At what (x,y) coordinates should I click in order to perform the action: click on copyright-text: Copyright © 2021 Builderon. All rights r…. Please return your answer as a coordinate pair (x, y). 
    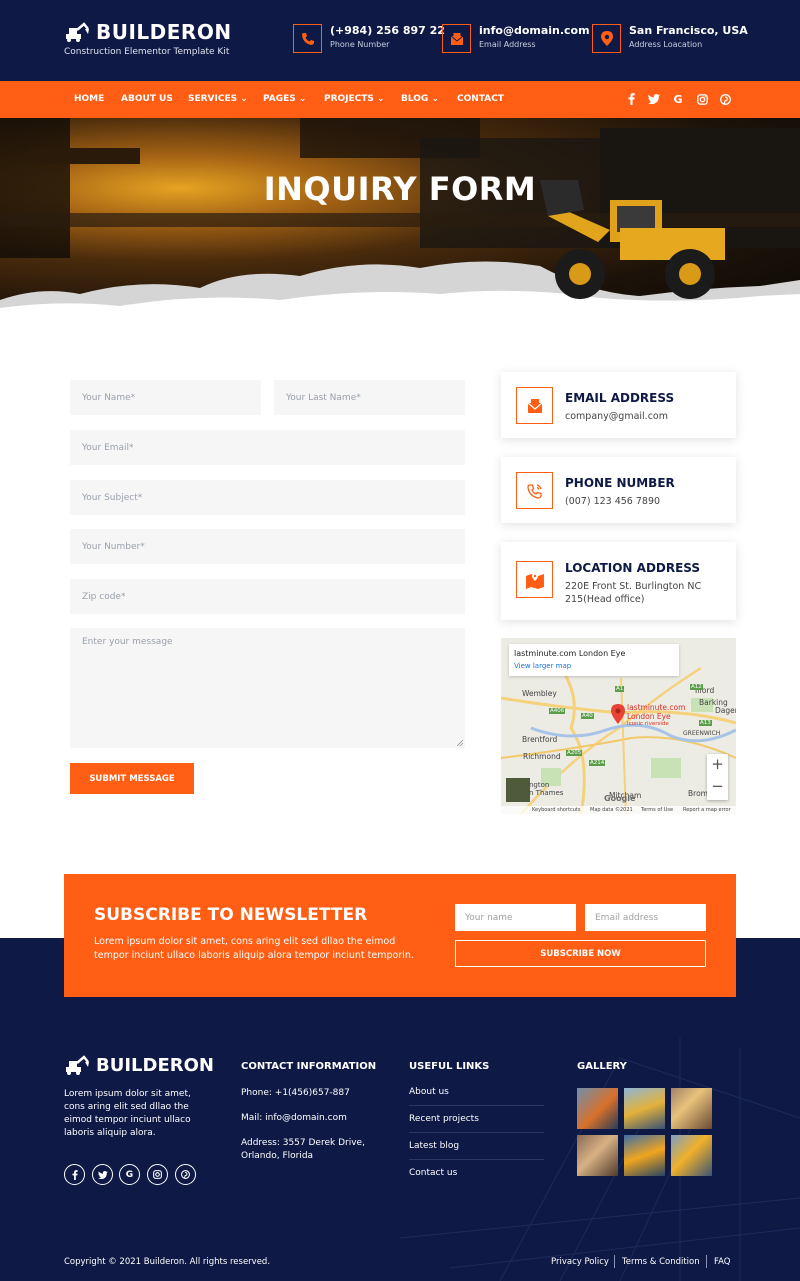
    Looking at the image, I should click on (167, 1262).